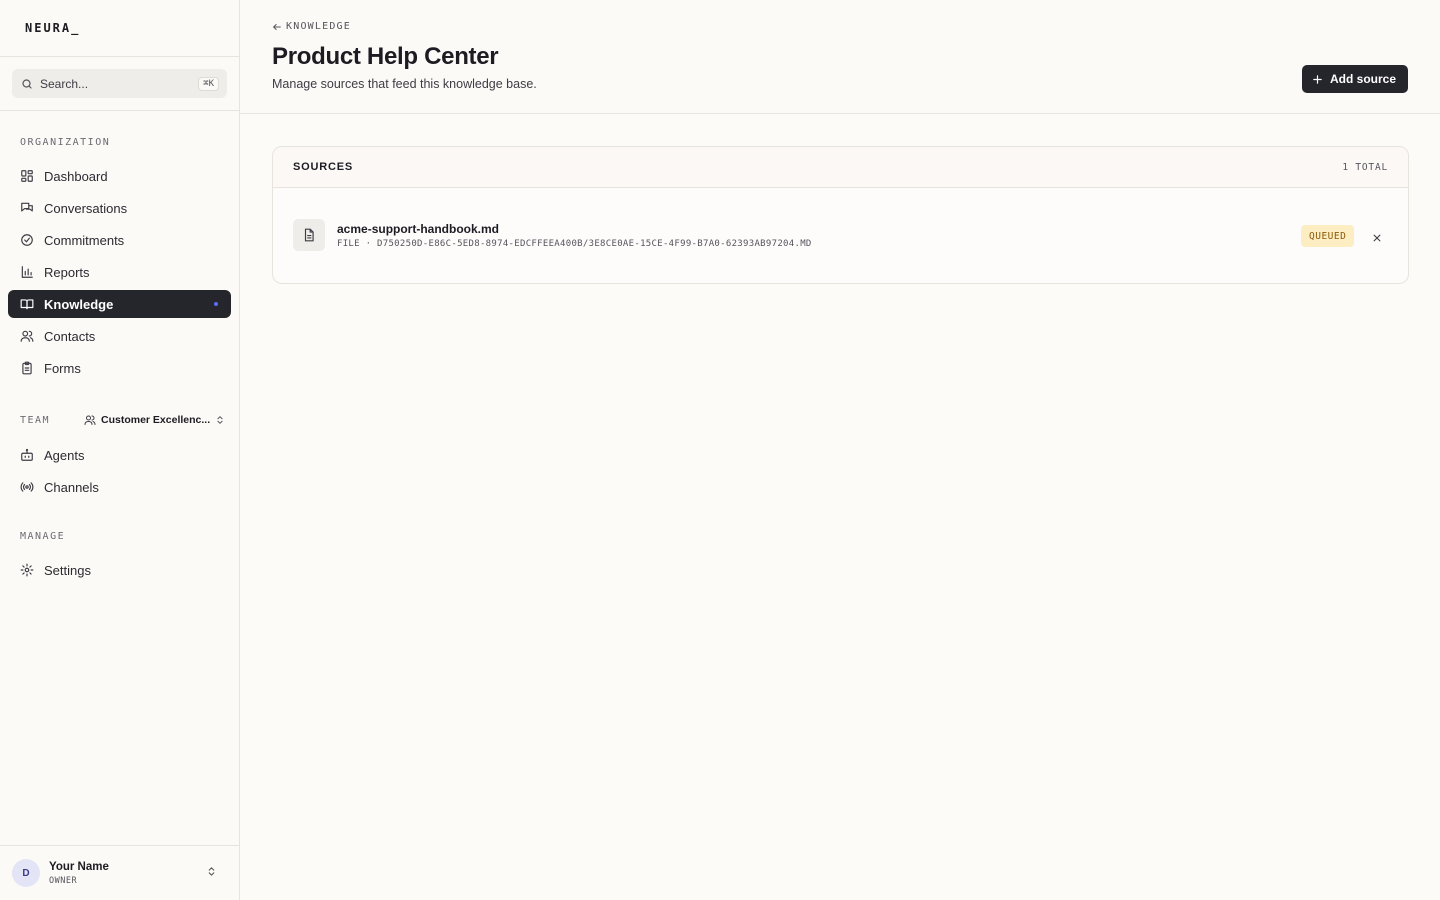 The width and height of the screenshot is (1440, 900). What do you see at coordinates (119, 487) in the screenshot?
I see `nav-item-channels: Channels` at bounding box center [119, 487].